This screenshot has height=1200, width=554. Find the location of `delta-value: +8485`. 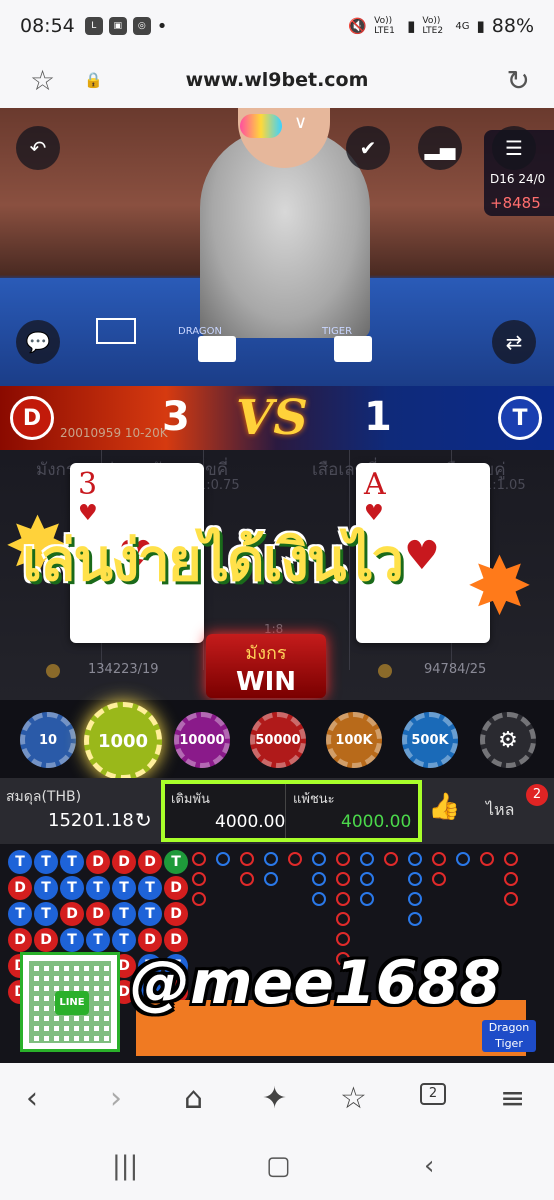

delta-value: +8485 is located at coordinates (515, 203).